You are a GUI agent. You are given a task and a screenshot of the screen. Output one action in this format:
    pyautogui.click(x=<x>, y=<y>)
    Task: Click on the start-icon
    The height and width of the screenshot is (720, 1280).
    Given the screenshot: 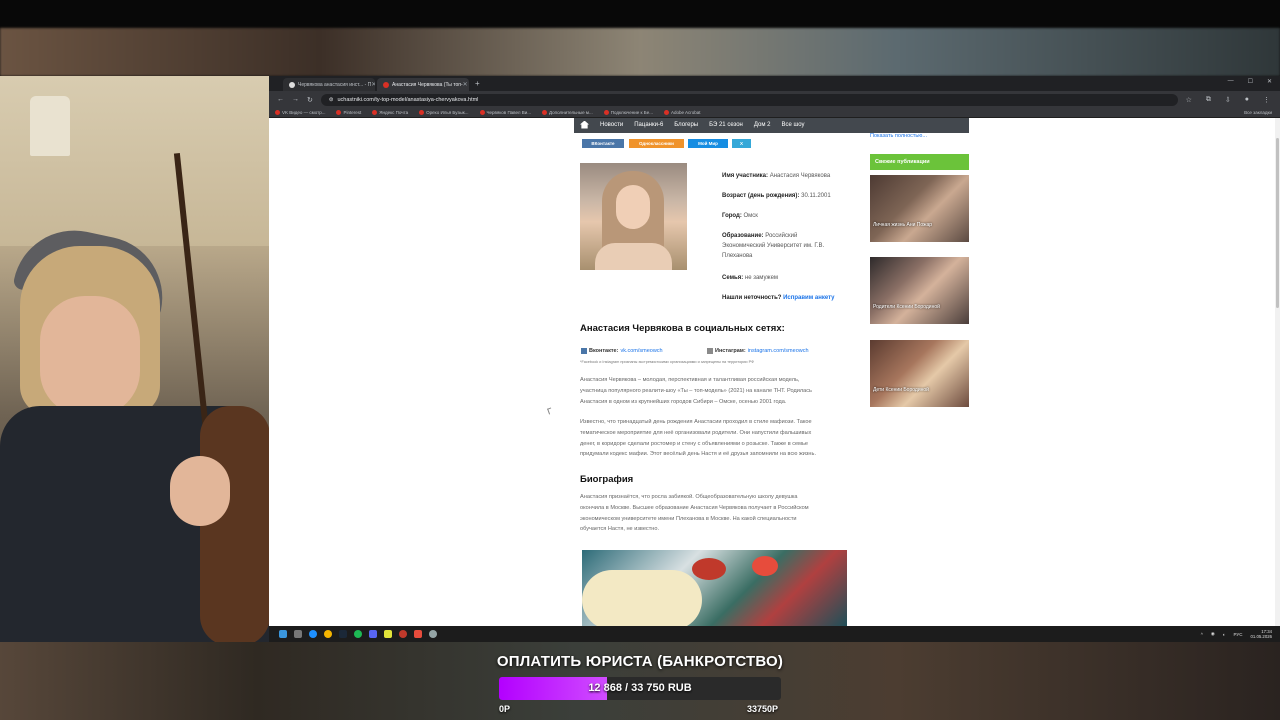 What is the action you would take?
    pyautogui.click(x=283, y=634)
    